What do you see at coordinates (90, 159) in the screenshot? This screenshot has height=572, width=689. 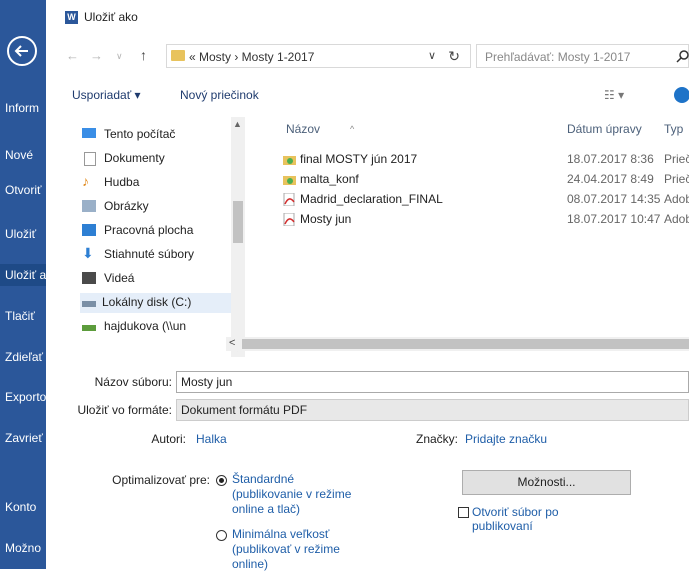 I see `documents-icon` at bounding box center [90, 159].